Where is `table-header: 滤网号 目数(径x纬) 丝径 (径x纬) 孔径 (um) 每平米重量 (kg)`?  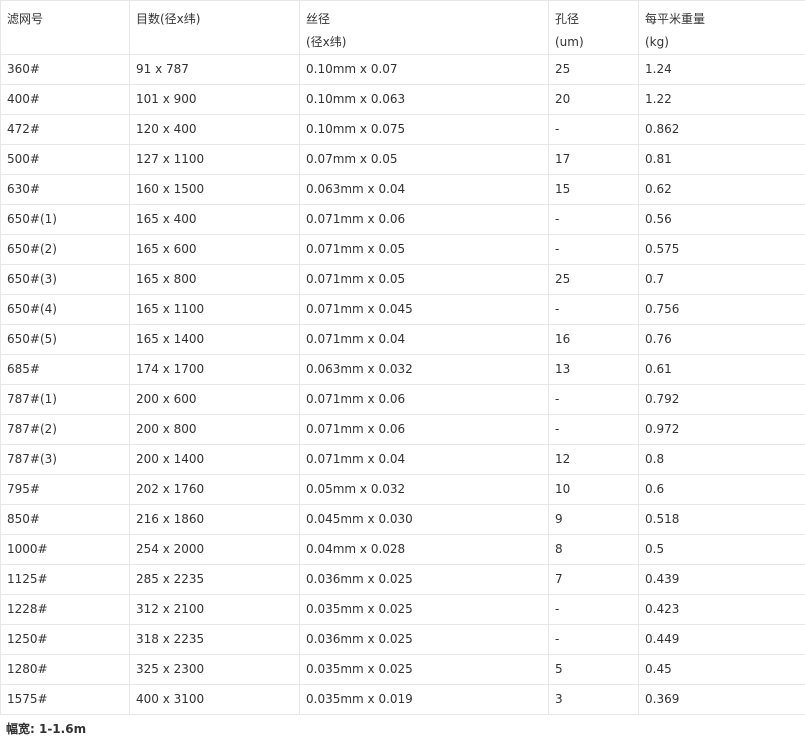
table-header: 滤网号 目数(径x纬) 丝径 (径x纬) 孔径 (um) 每平米重量 (kg) is located at coordinates (403, 28).